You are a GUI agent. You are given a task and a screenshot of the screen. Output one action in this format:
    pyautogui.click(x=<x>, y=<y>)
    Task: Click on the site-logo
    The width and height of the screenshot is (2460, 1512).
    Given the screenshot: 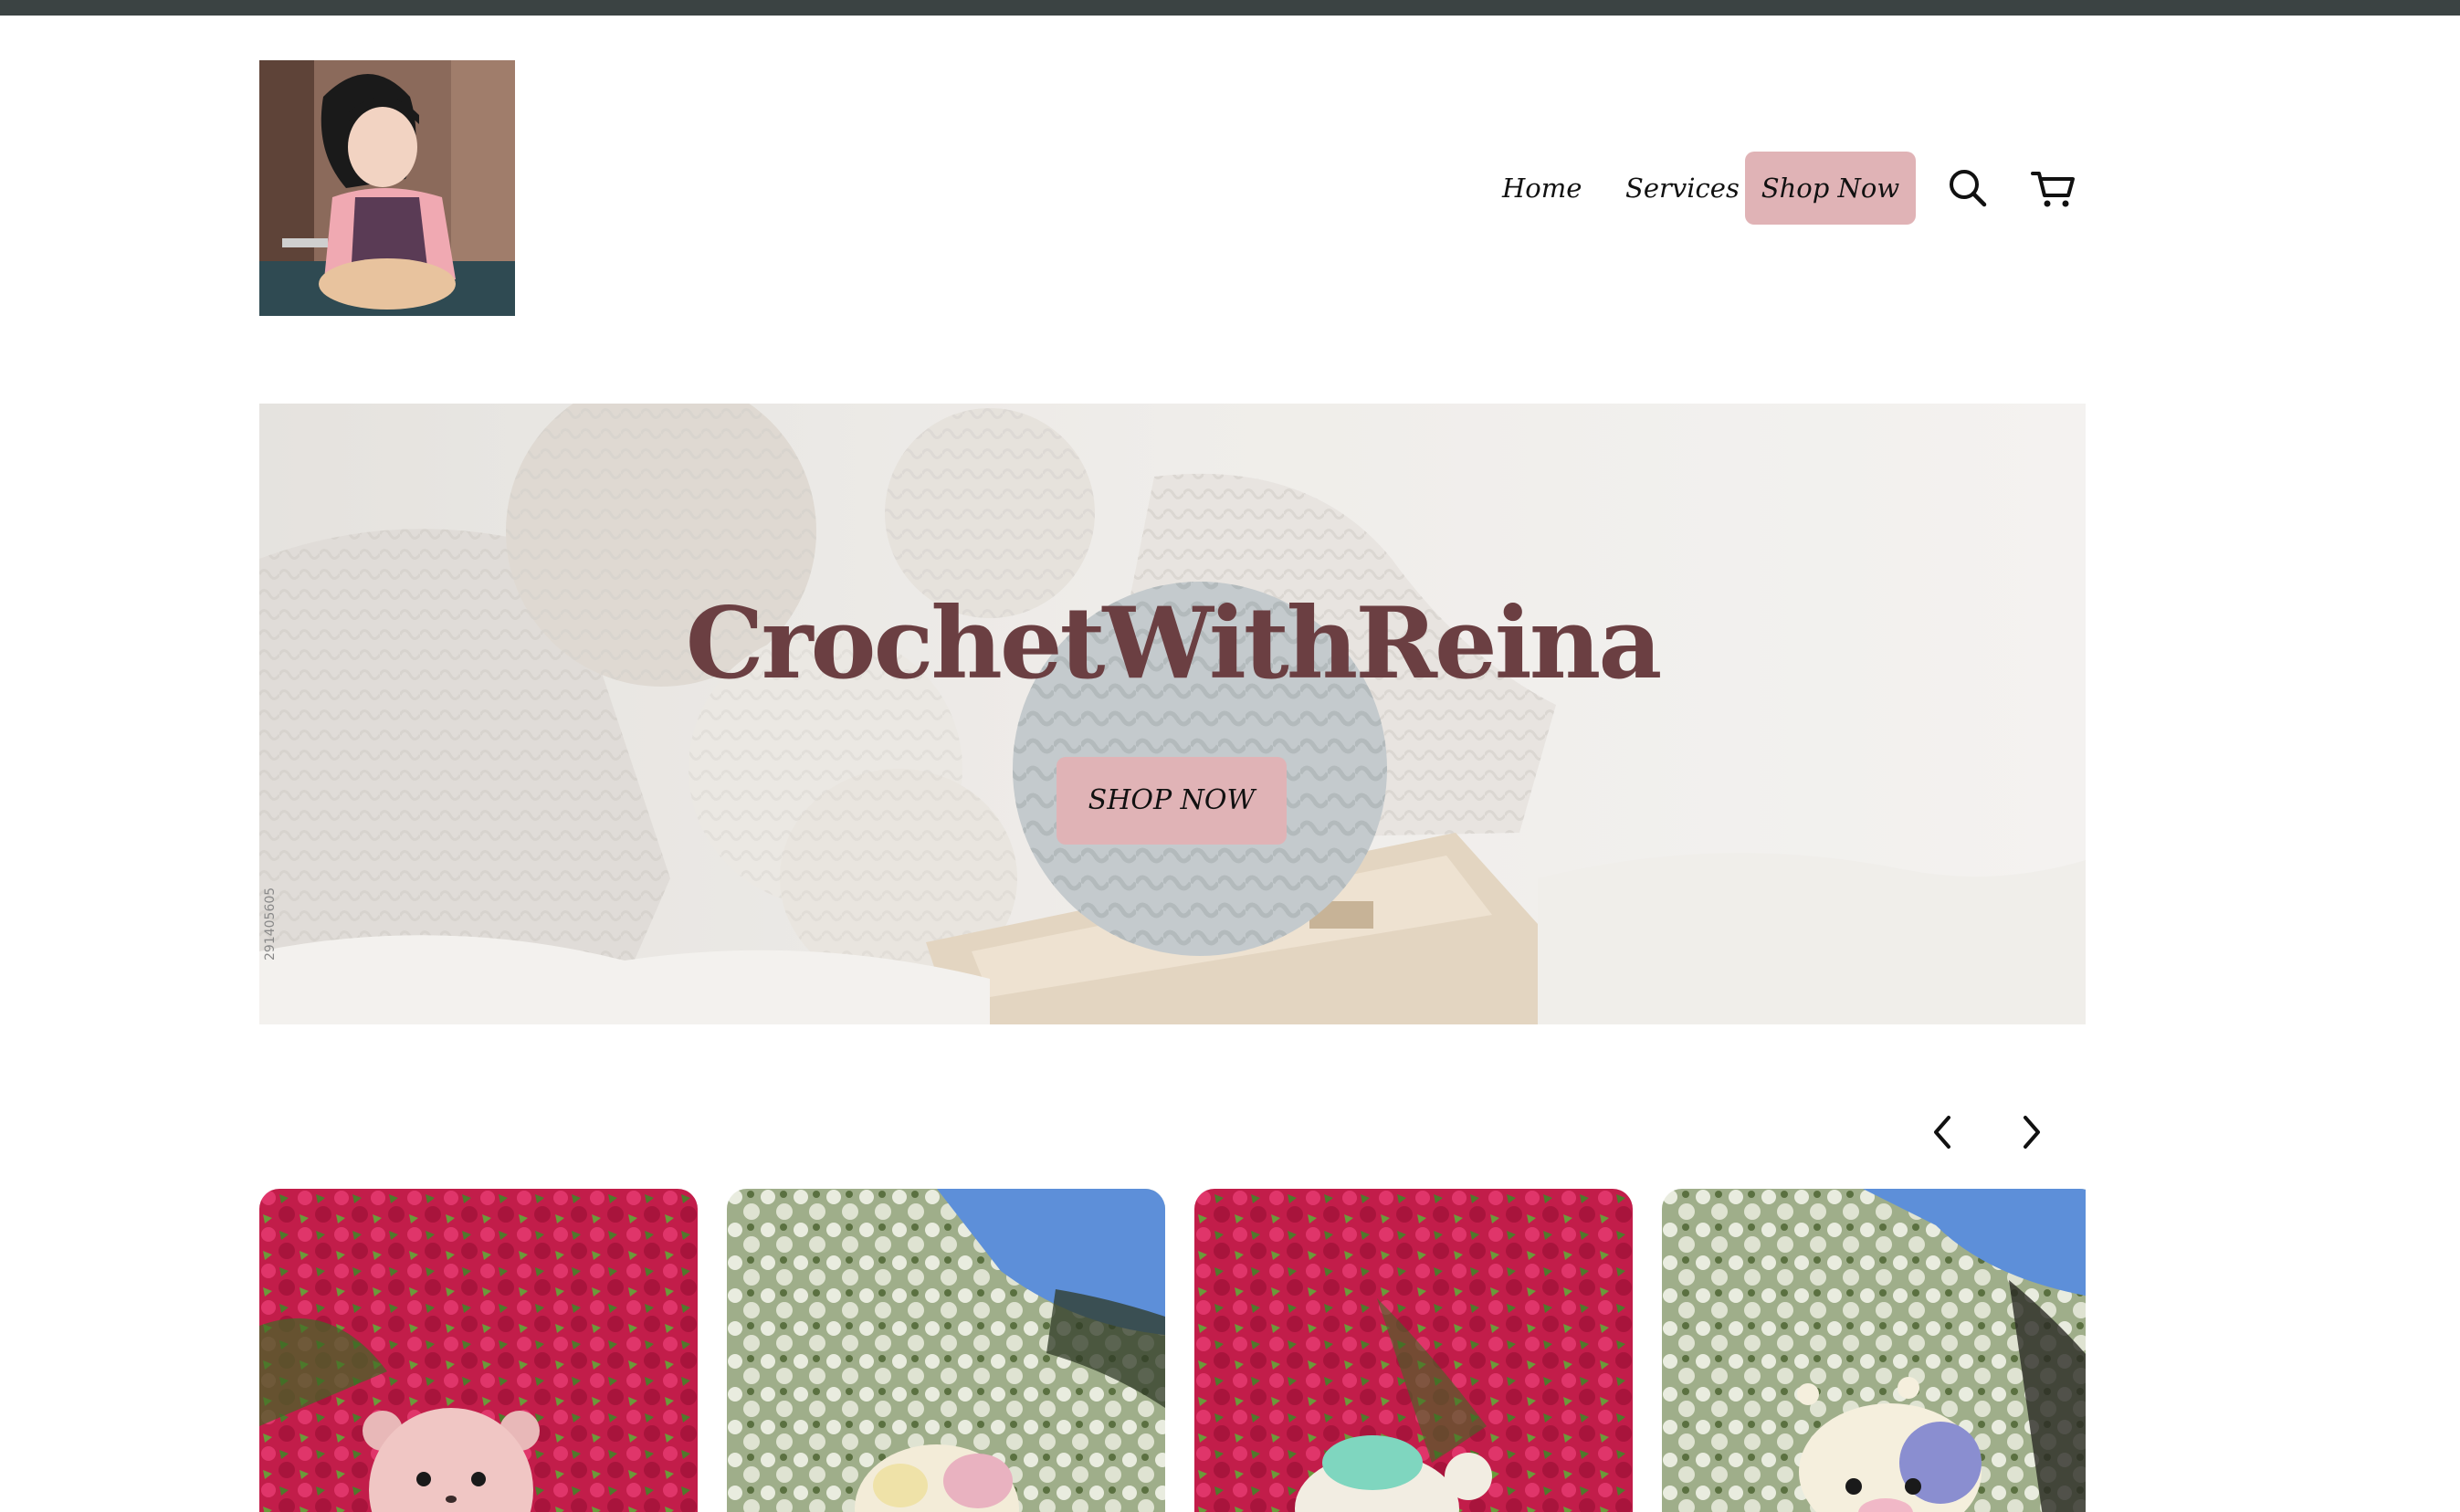 What is the action you would take?
    pyautogui.click(x=387, y=188)
    